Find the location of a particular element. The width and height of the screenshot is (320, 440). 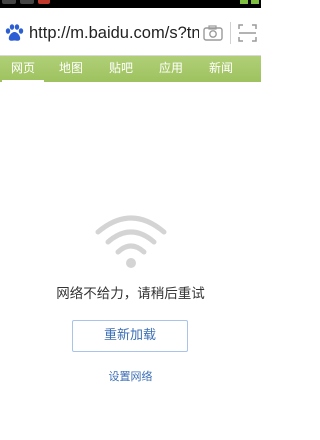

tab-web: 网页 is located at coordinates (23, 69).